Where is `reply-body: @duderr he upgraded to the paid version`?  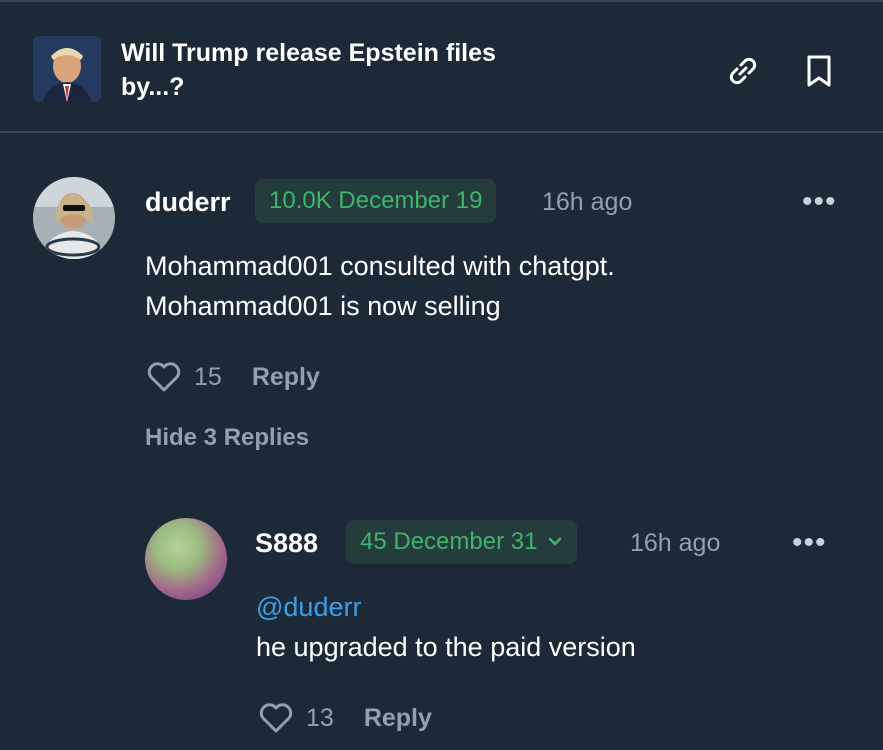 reply-body: @duderr he upgraded to the paid version is located at coordinates (556, 627).